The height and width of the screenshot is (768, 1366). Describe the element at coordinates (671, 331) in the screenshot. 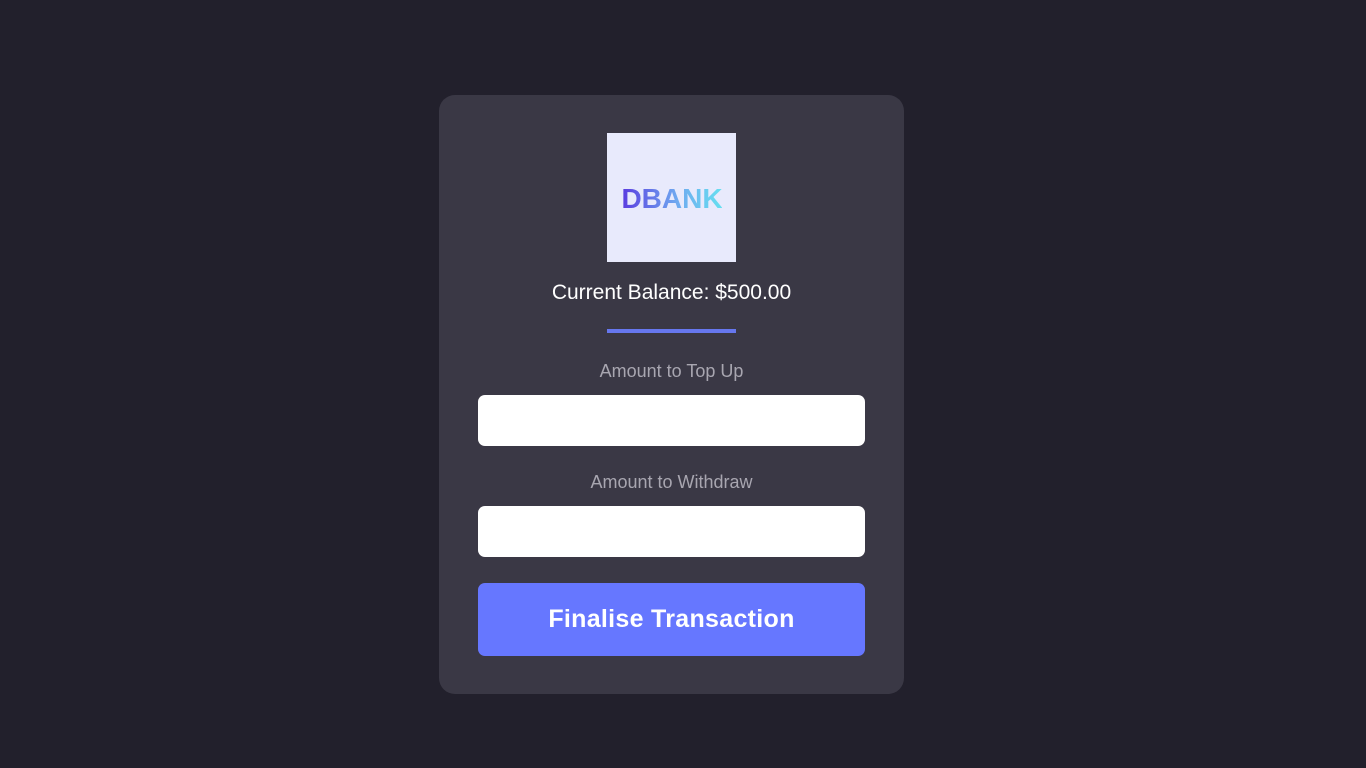

I see `accent-divider` at that location.